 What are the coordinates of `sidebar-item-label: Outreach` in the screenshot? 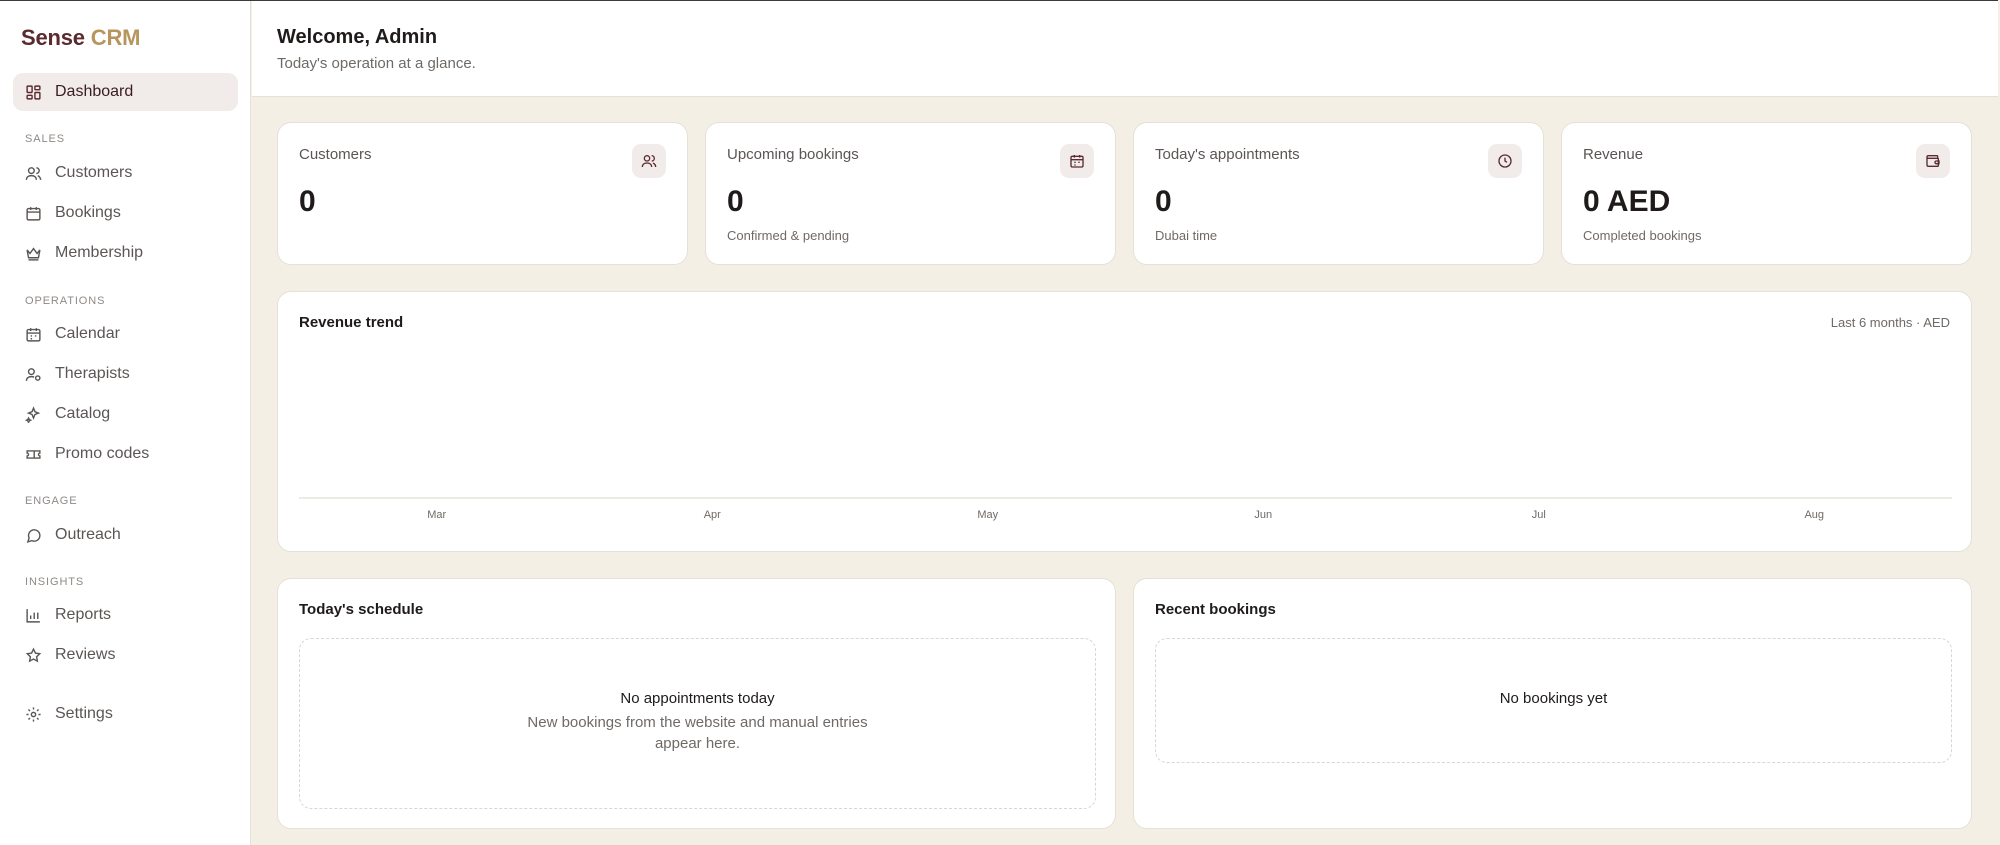 It's located at (88, 534).